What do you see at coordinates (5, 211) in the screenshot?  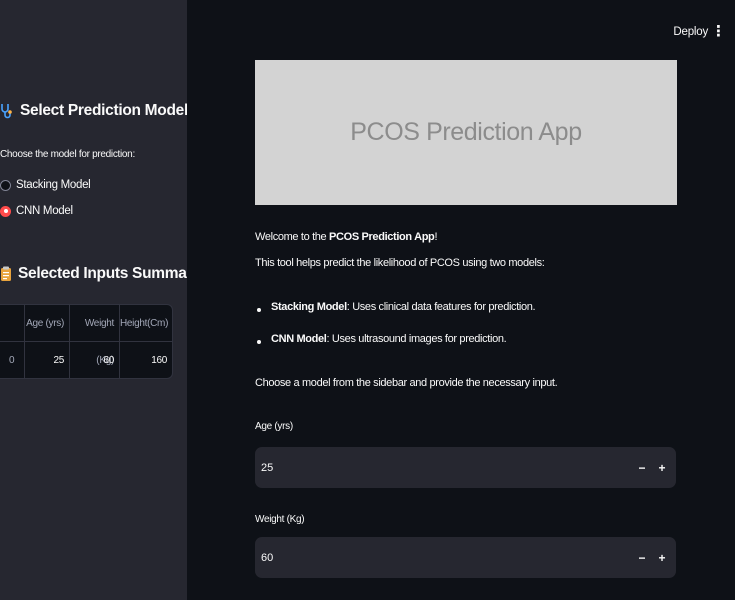 I see `radio-checked-icon` at bounding box center [5, 211].